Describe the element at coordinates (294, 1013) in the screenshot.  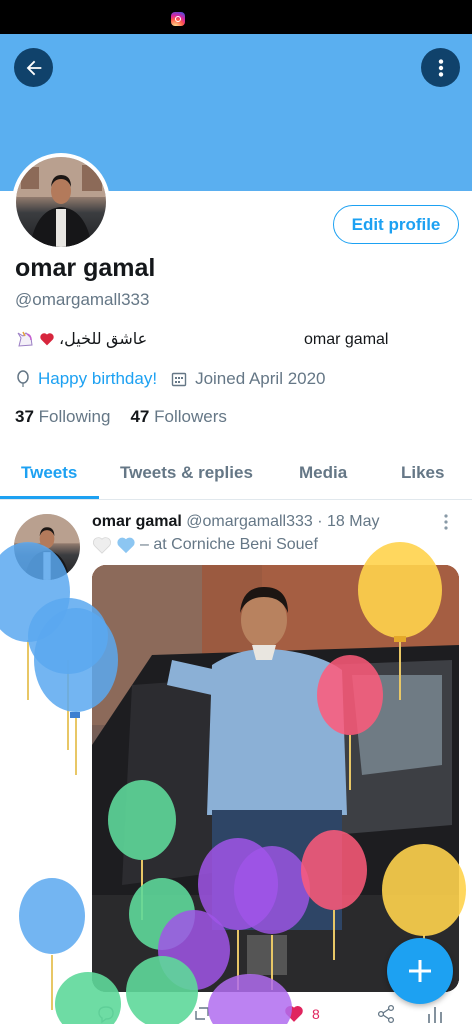
I see `like-icon` at that location.